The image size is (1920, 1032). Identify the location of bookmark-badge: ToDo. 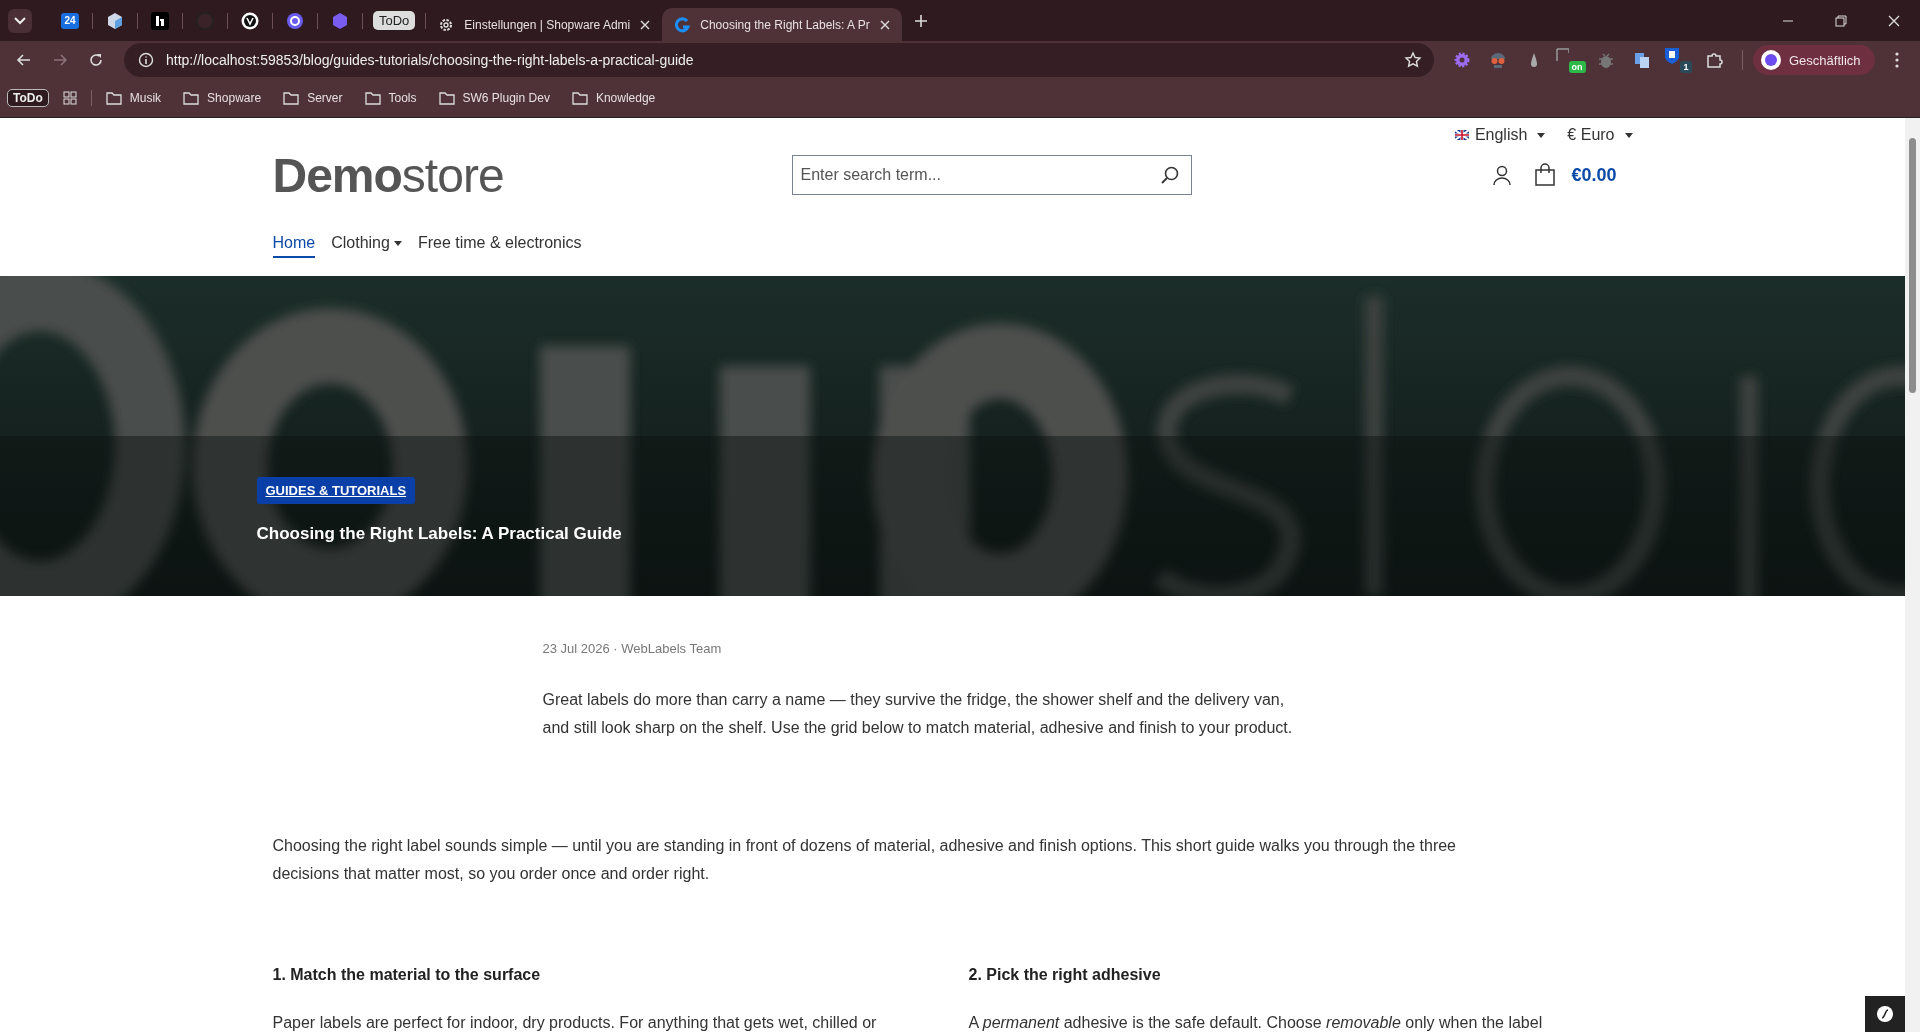
(28, 98).